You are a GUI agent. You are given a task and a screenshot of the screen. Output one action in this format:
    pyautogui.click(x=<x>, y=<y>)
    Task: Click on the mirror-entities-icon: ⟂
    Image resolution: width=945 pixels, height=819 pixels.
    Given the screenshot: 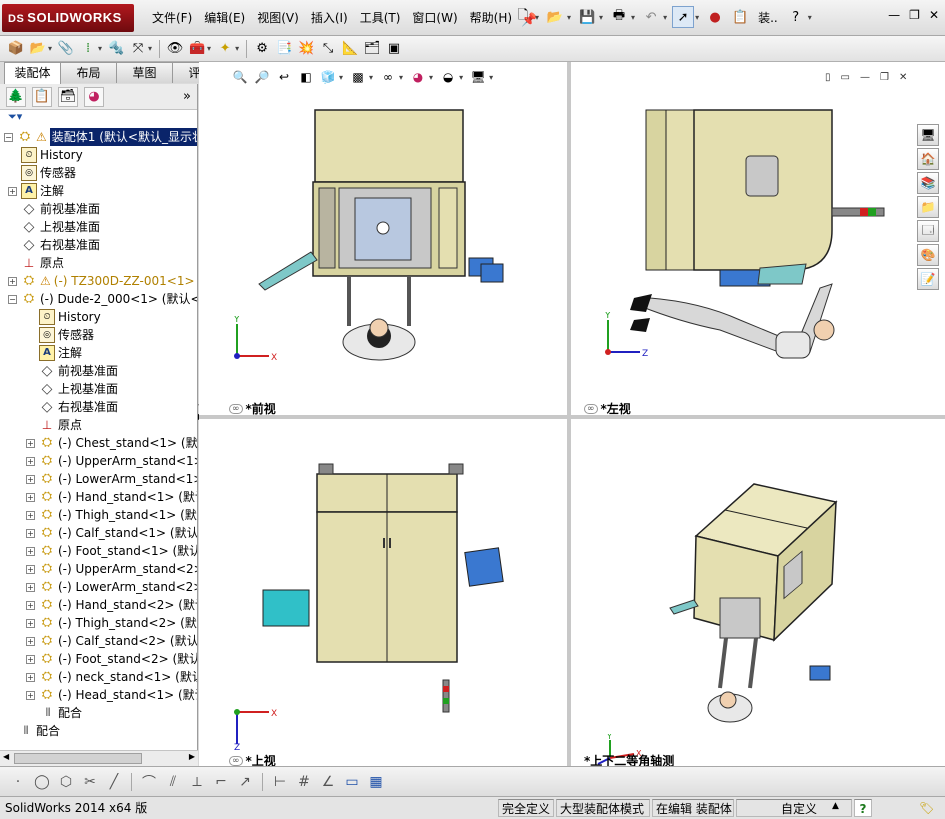 What is the action you would take?
    pyautogui.click(x=197, y=782)
    